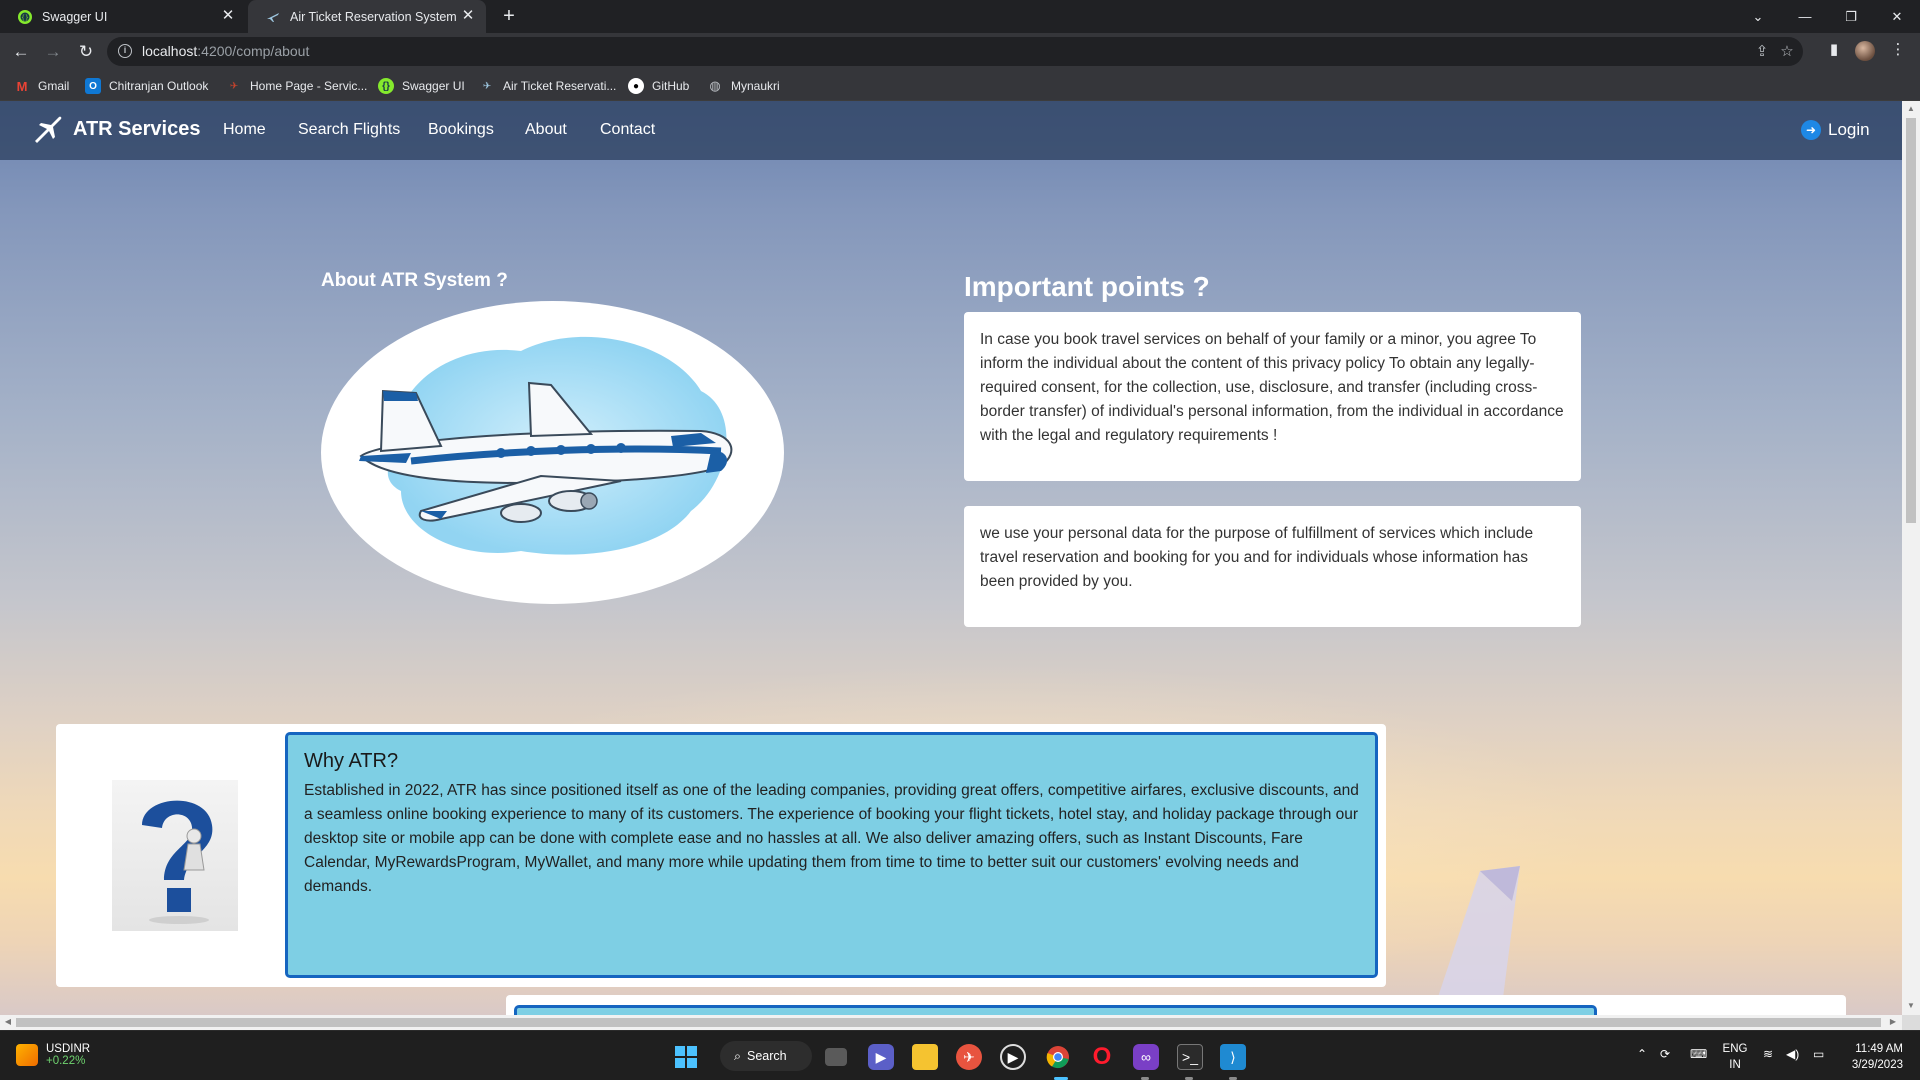 Image resolution: width=1920 pixels, height=1080 pixels. I want to click on forward-arrow-icon: →, so click(53, 52).